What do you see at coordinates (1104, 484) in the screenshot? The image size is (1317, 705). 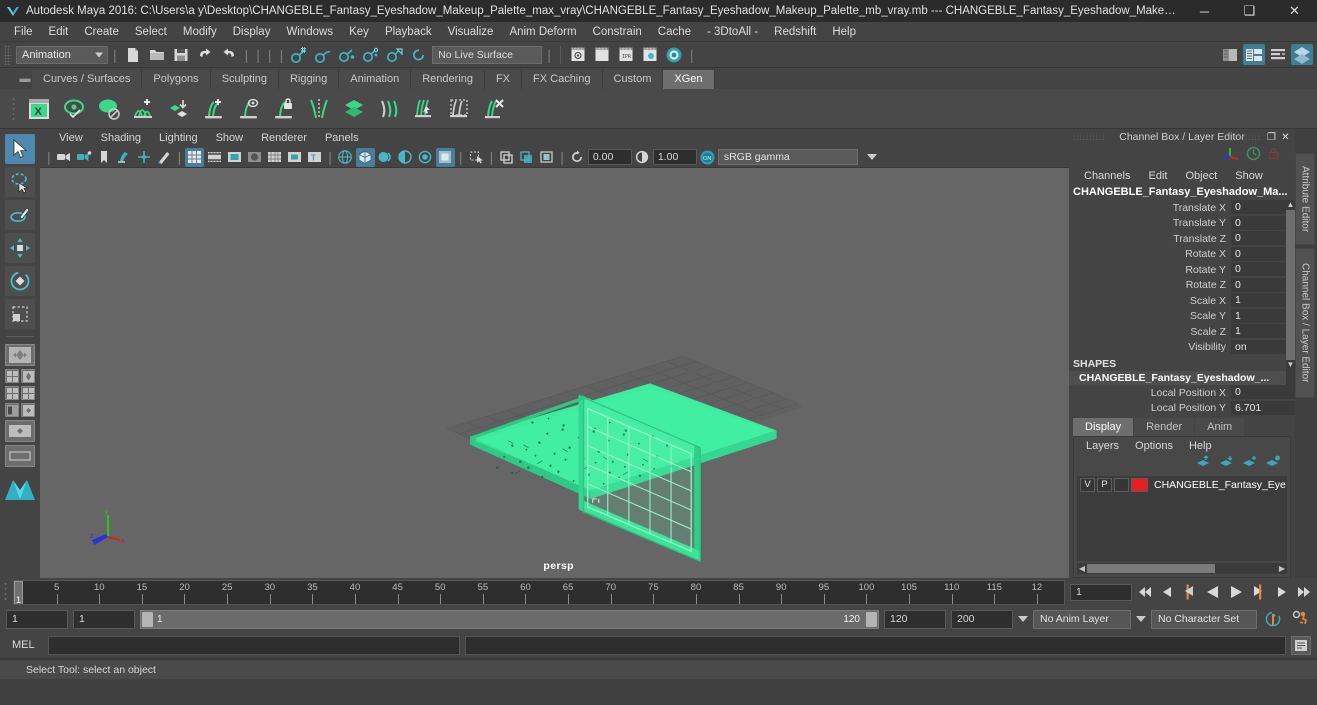 I see `layer-playback-toggle: P` at bounding box center [1104, 484].